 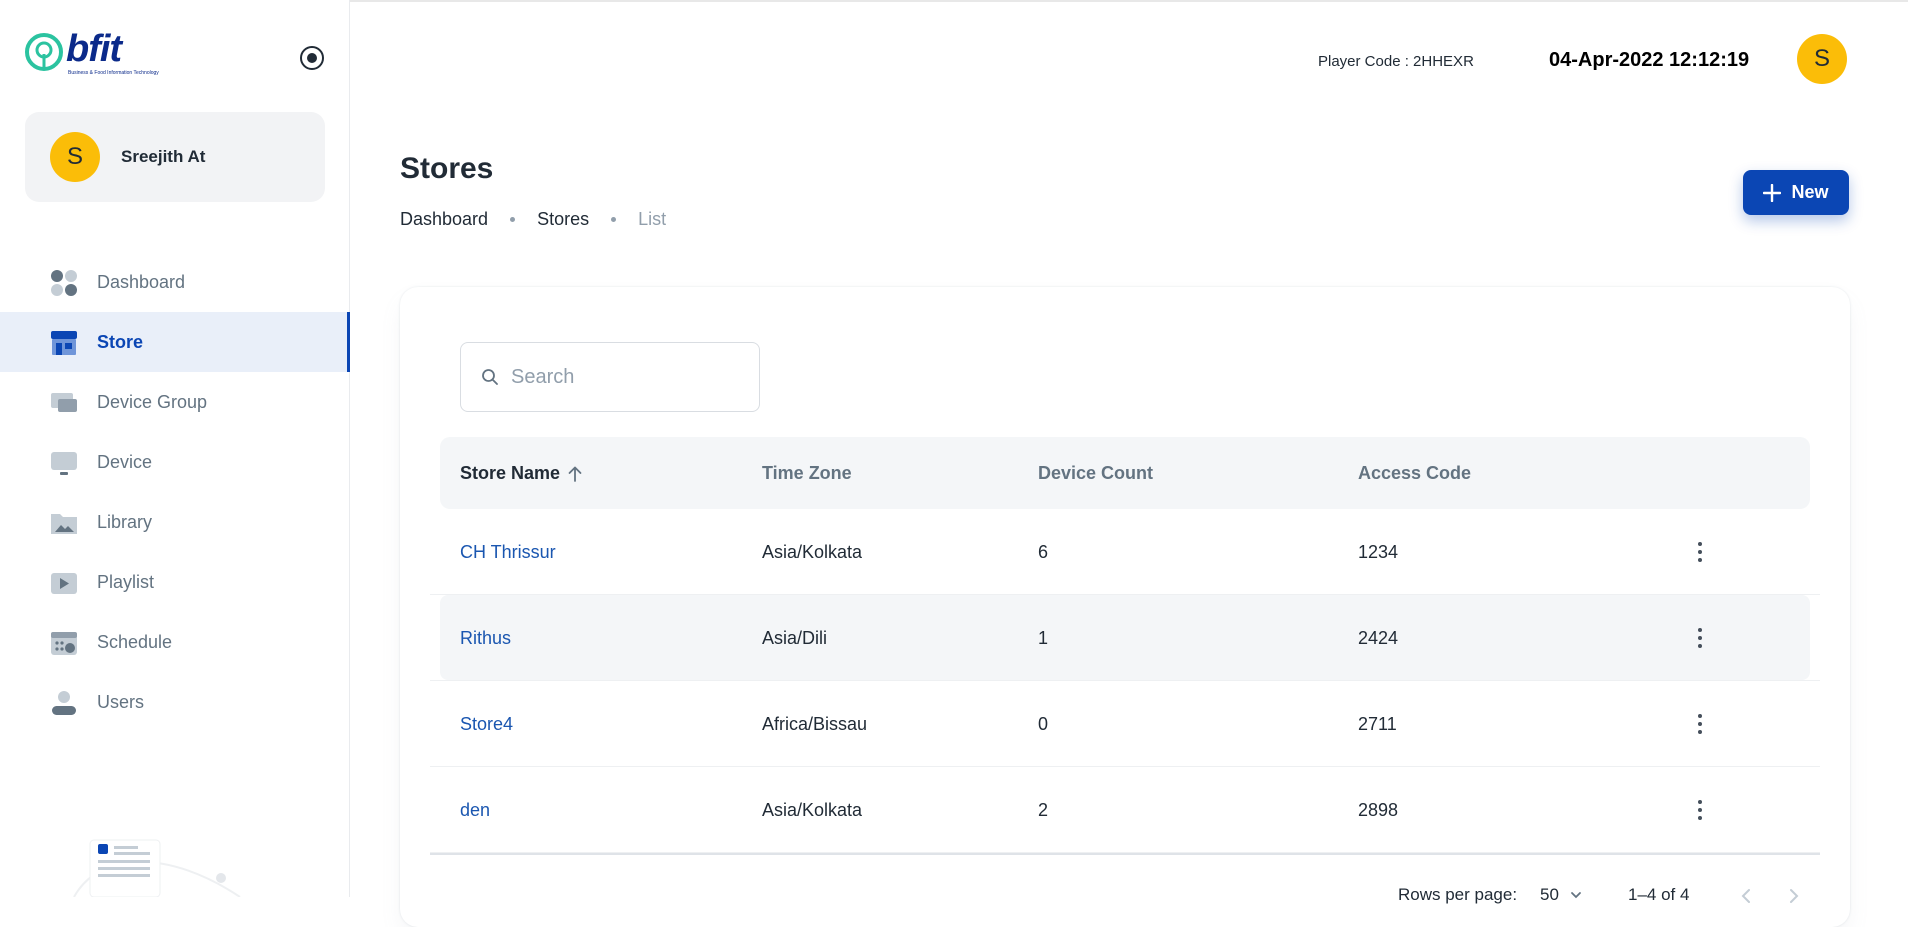 I want to click on sidebar-item-dashboard: Dashboard, so click(x=175, y=282).